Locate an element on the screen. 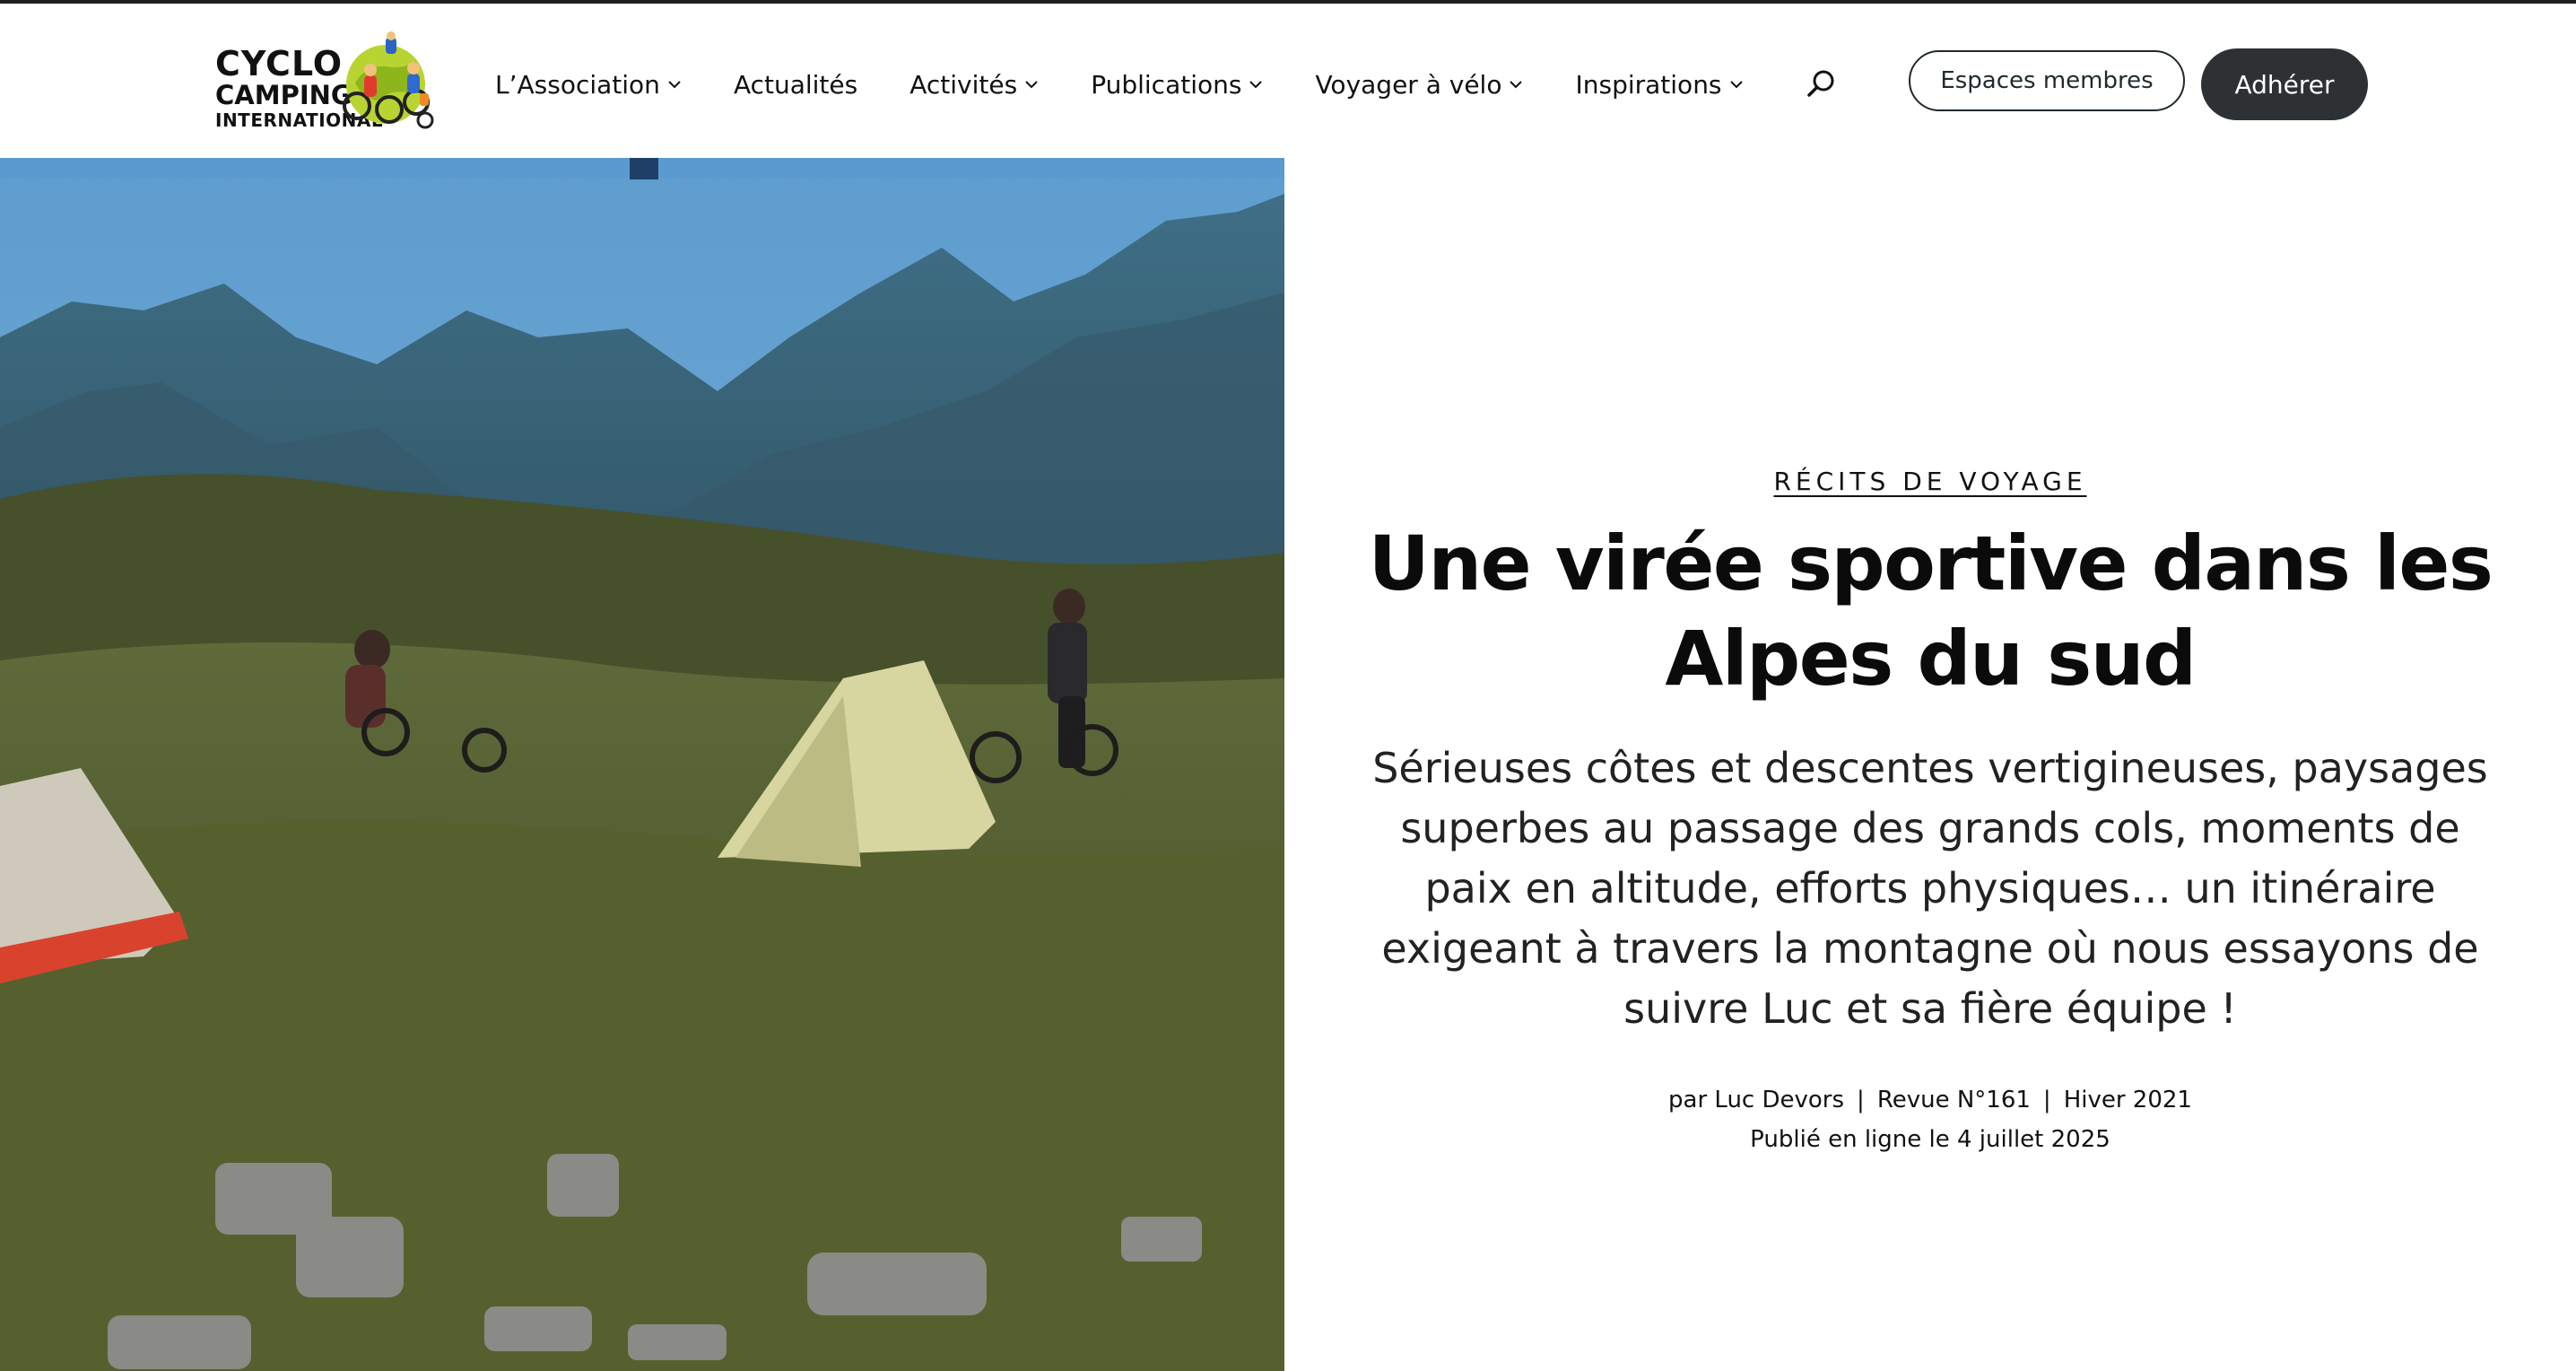 The width and height of the screenshot is (2576, 1371). nav-item-label: Actualités is located at coordinates (795, 84).